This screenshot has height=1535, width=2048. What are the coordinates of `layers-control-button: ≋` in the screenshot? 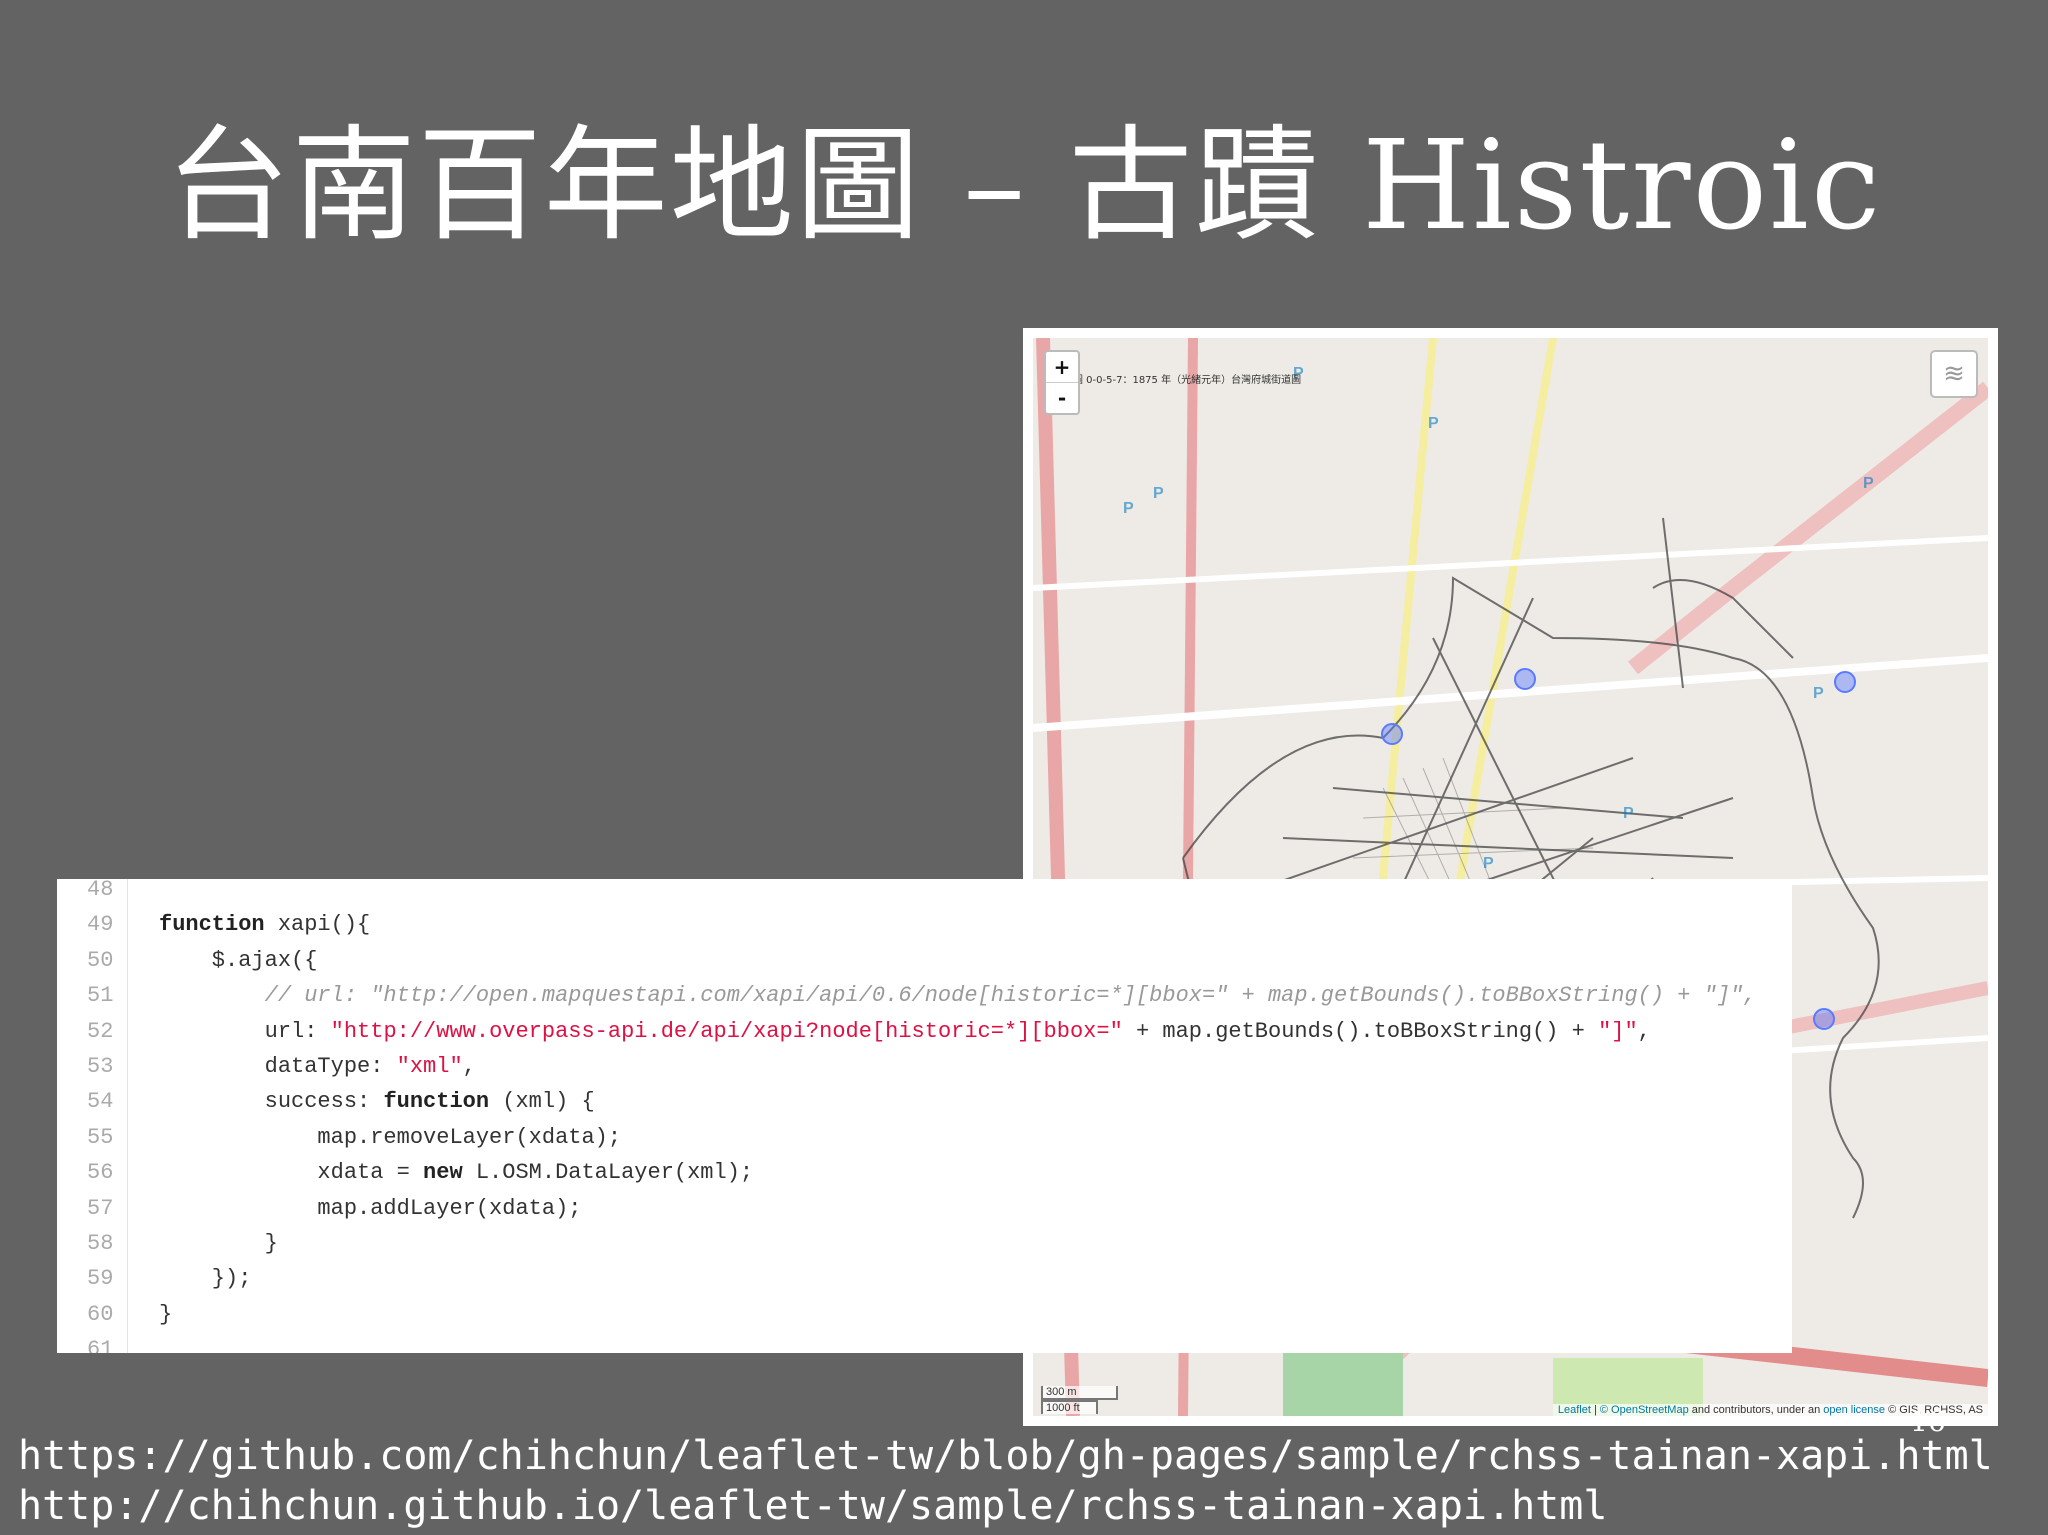 It's located at (1954, 374).